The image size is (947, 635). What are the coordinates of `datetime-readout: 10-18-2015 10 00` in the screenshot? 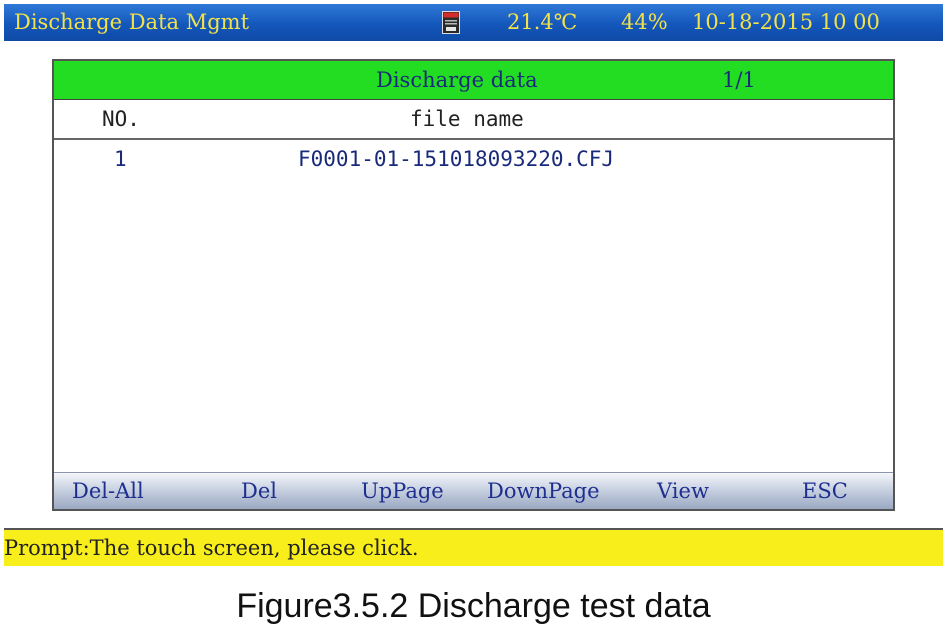 It's located at (786, 22).